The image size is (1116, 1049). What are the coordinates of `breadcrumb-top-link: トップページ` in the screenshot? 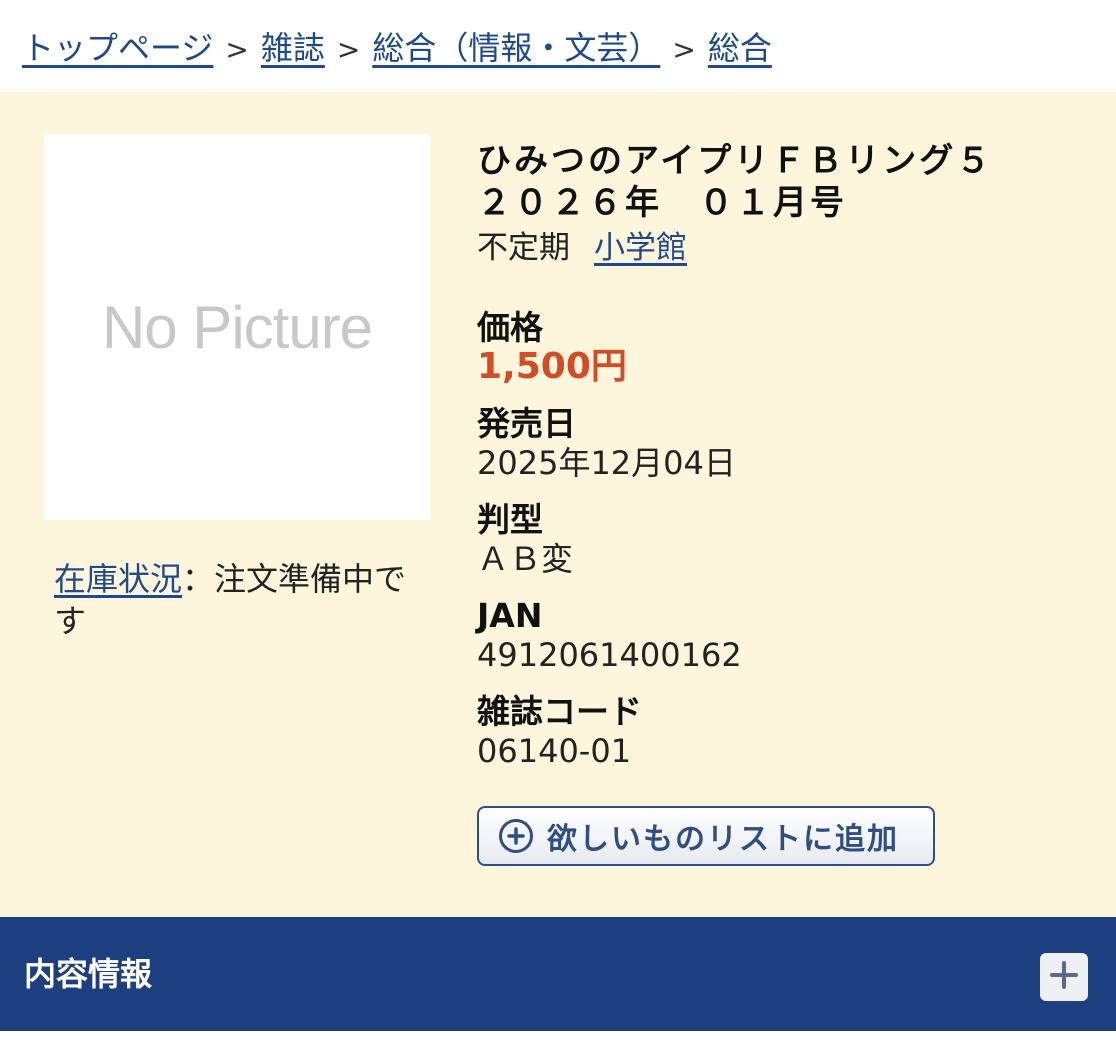 It's located at (117, 48).